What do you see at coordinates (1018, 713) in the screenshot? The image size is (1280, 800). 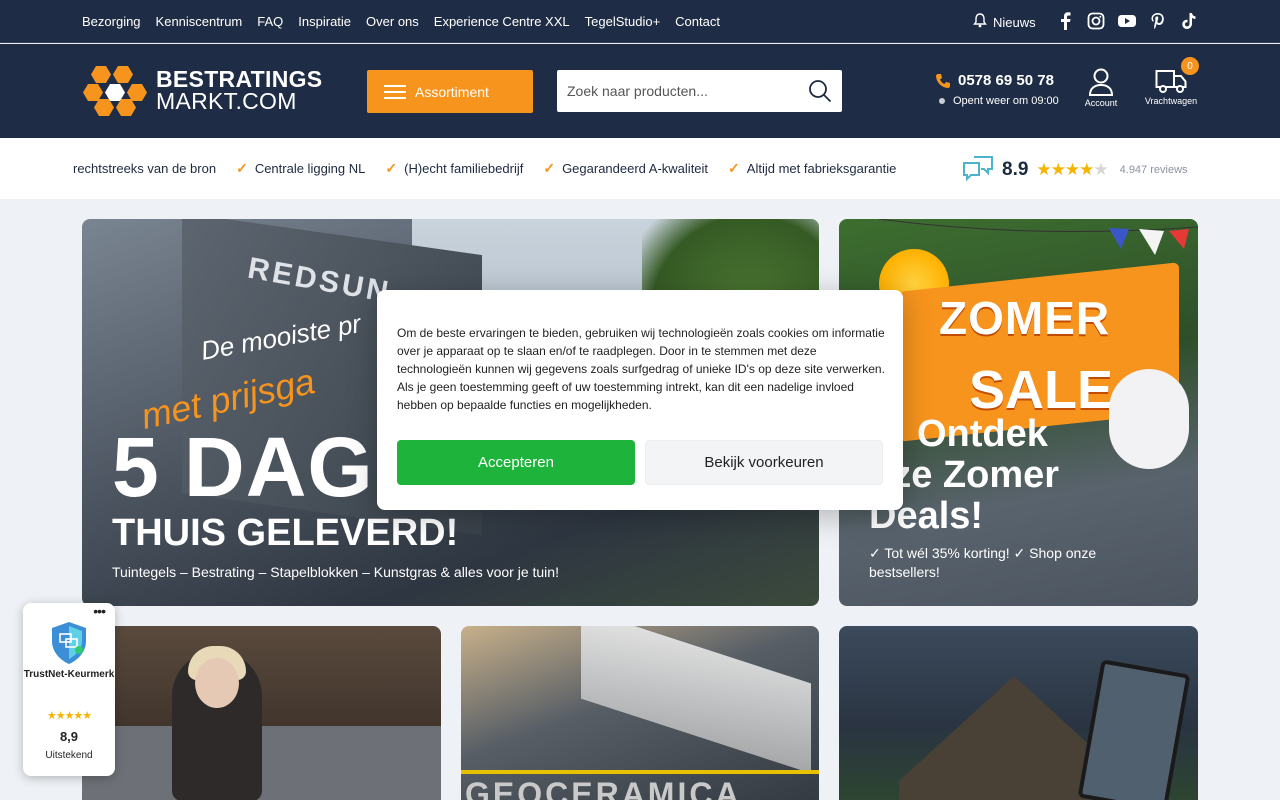 I see `category-tile-garden` at bounding box center [1018, 713].